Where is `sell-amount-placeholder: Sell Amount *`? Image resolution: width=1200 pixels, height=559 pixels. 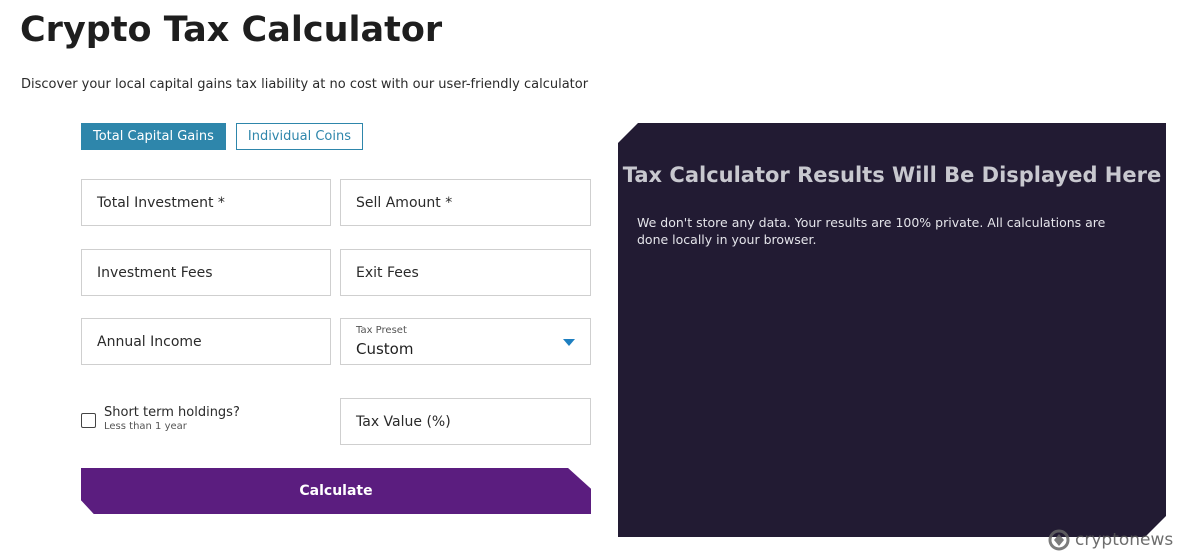
sell-amount-placeholder: Sell Amount * is located at coordinates (404, 203).